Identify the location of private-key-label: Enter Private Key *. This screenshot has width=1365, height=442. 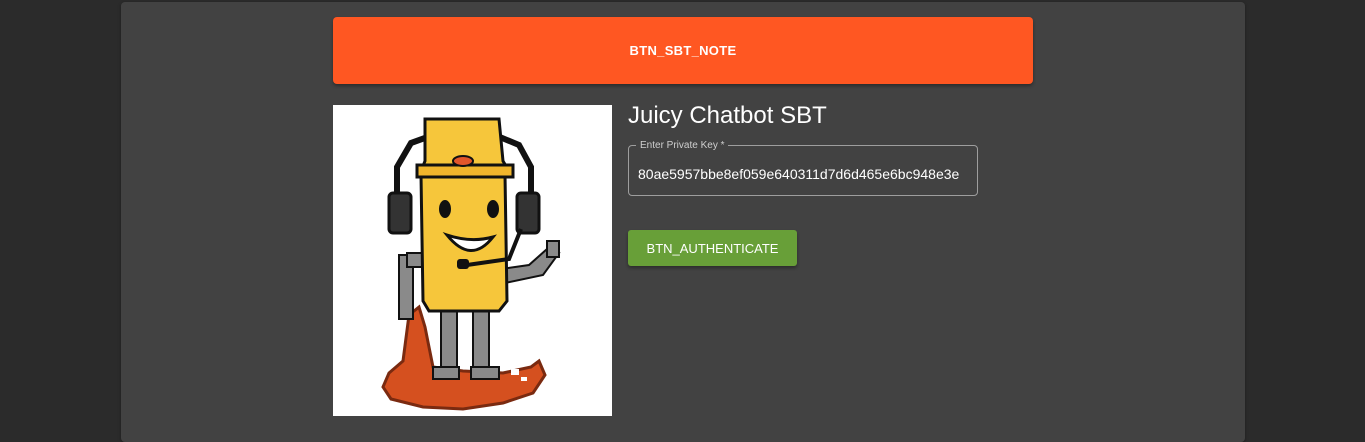
(682, 145).